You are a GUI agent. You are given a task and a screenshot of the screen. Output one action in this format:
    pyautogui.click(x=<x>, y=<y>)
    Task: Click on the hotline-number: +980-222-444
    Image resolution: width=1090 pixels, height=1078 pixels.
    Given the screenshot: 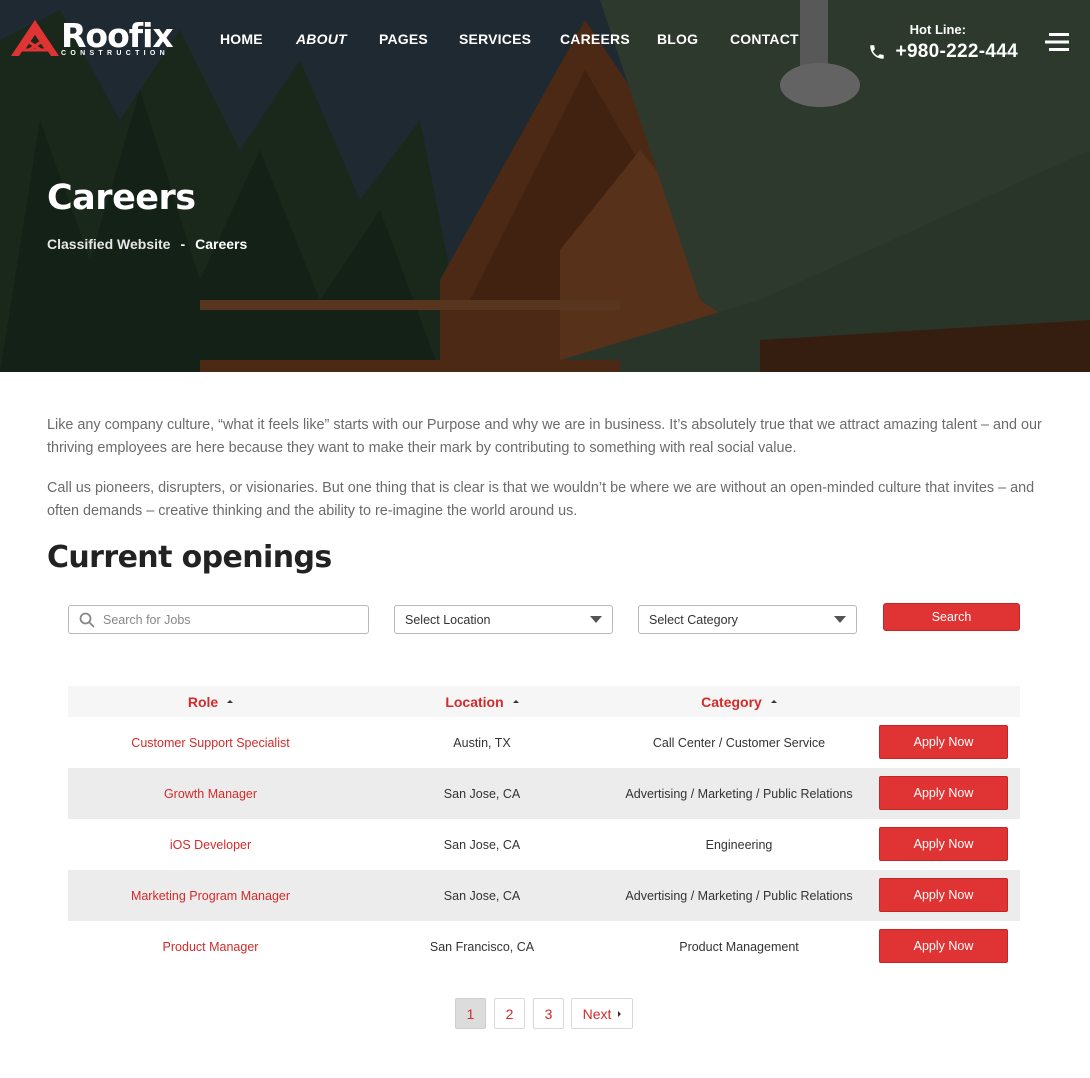 What is the action you would take?
    pyautogui.click(x=956, y=51)
    